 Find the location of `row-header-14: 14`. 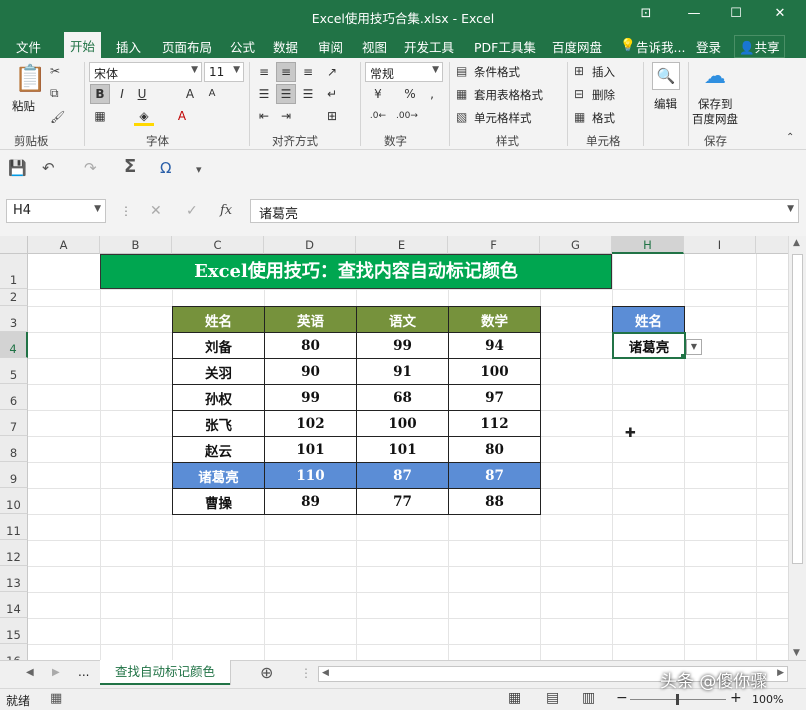

row-header-14: 14 is located at coordinates (14, 605).